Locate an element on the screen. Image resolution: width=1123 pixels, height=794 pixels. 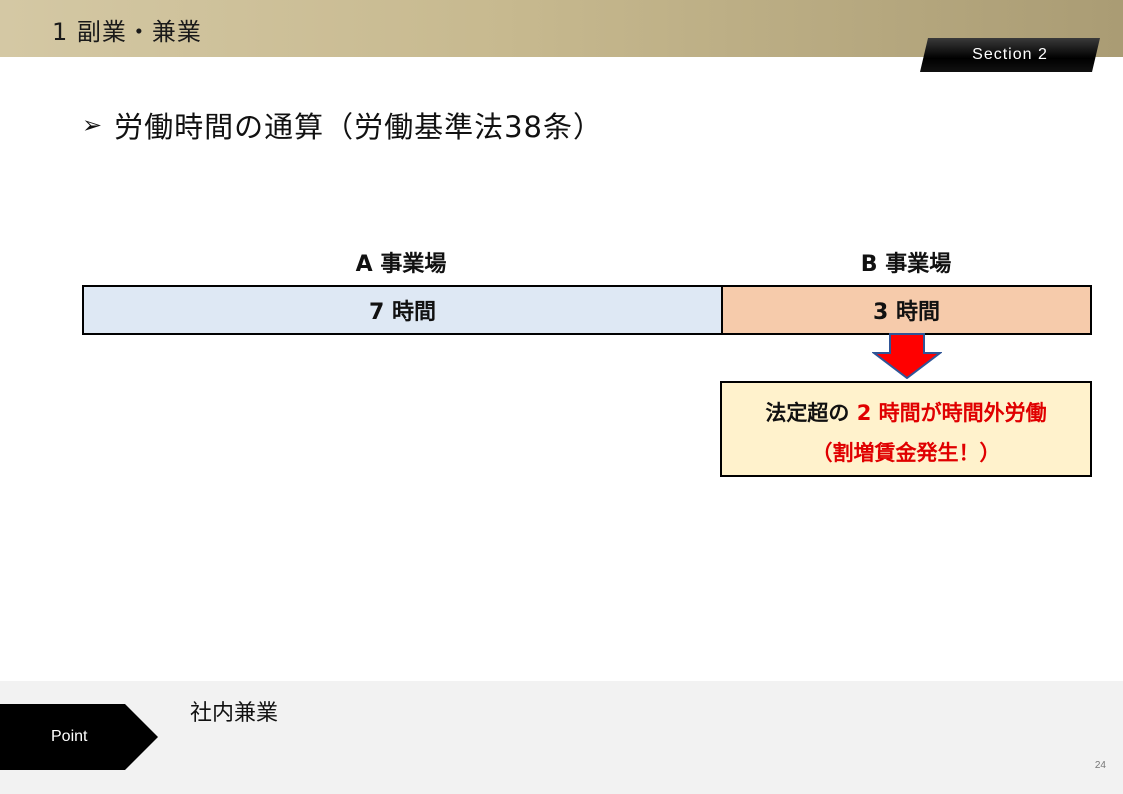
overtime-box: 法定超の 2 時間が時間外労働 （割増賃金発生！） is located at coordinates (906, 429).